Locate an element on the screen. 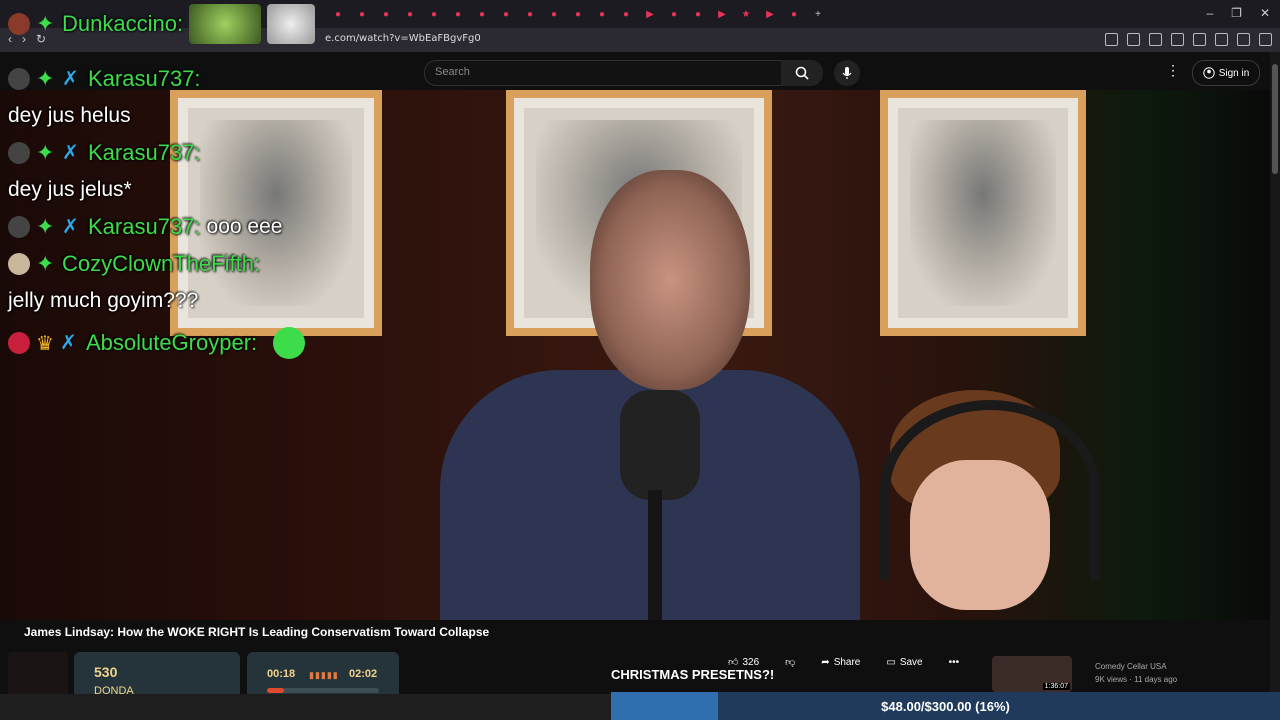  related-video-info: Comedy Cellar USA 9K views · 11 days ago is located at coordinates (1136, 673).